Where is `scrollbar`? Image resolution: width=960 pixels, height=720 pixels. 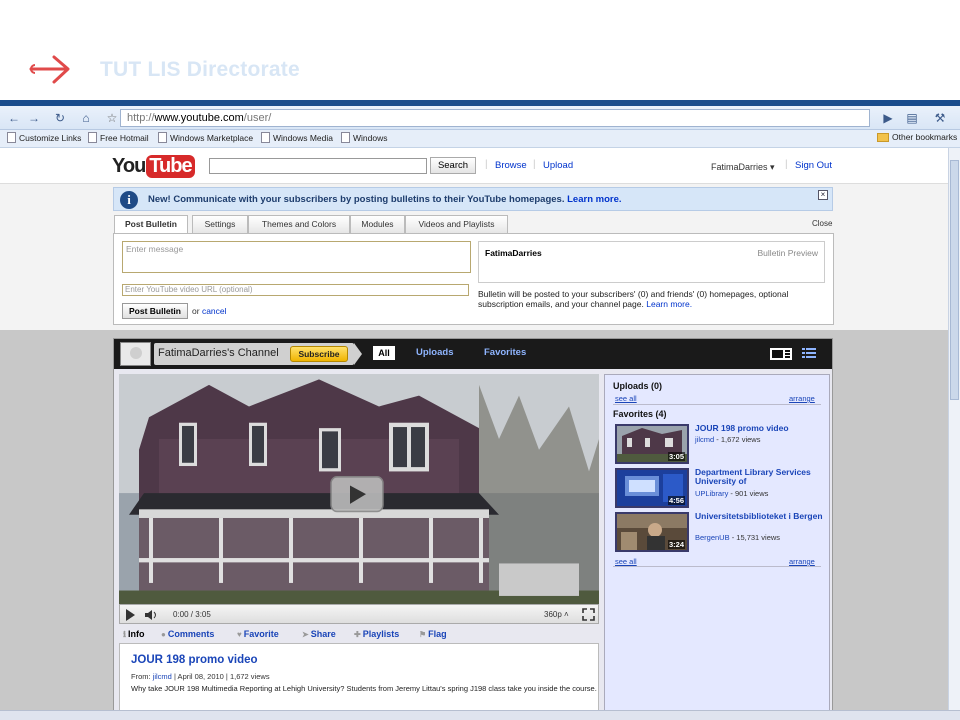
scrollbar is located at coordinates (954, 434).